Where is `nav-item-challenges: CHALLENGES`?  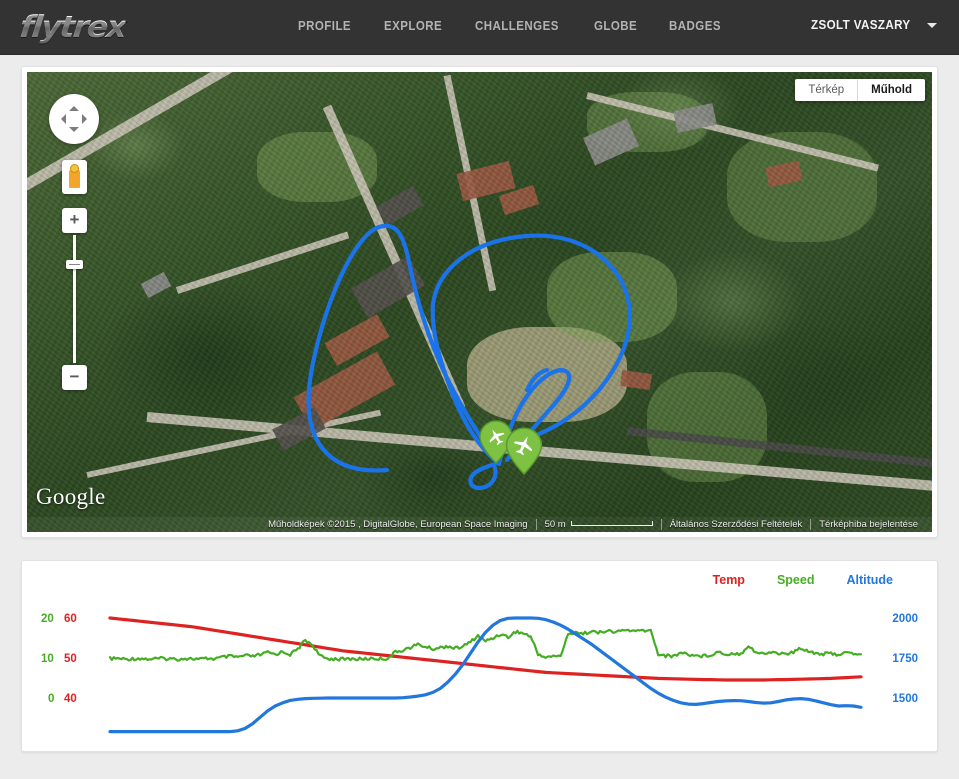
nav-item-challenges: CHALLENGES is located at coordinates (517, 26).